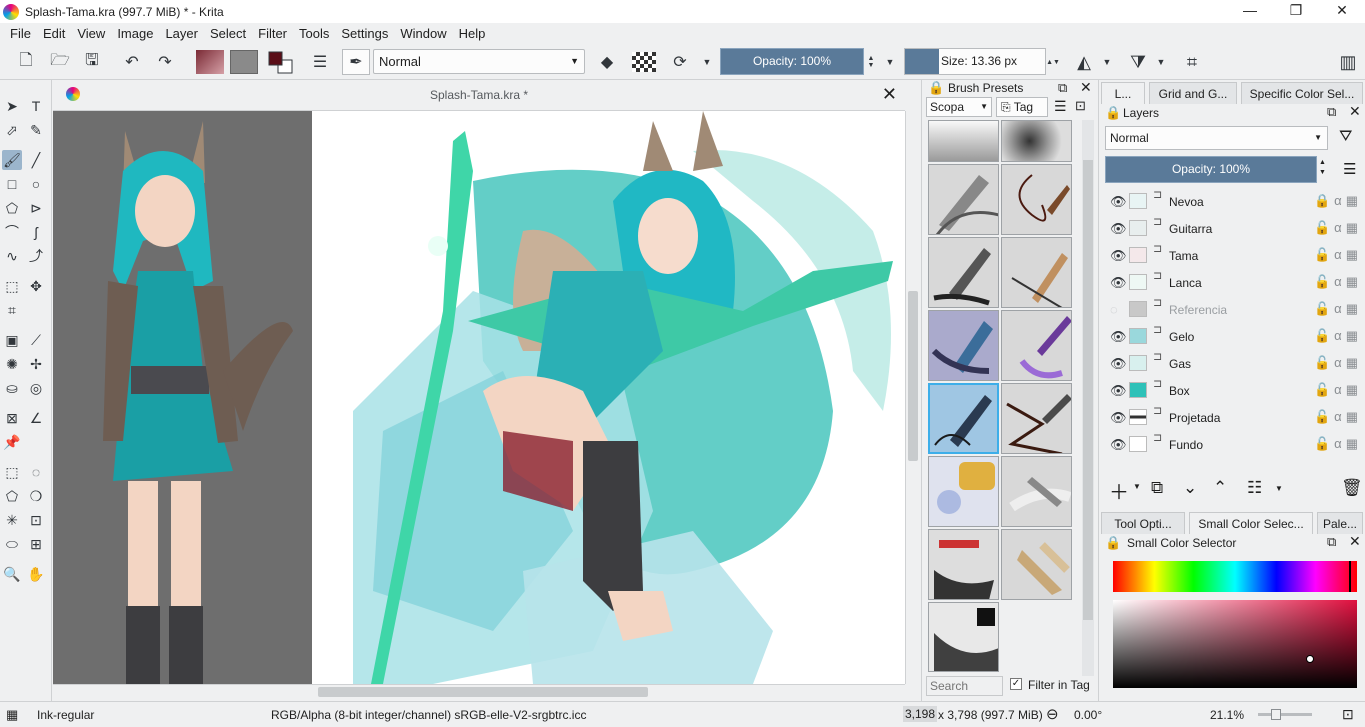 This screenshot has width=1365, height=727. What do you see at coordinates (1137, 486) in the screenshot?
I see `add-layer-dropdown-icon: ▼` at bounding box center [1137, 486].